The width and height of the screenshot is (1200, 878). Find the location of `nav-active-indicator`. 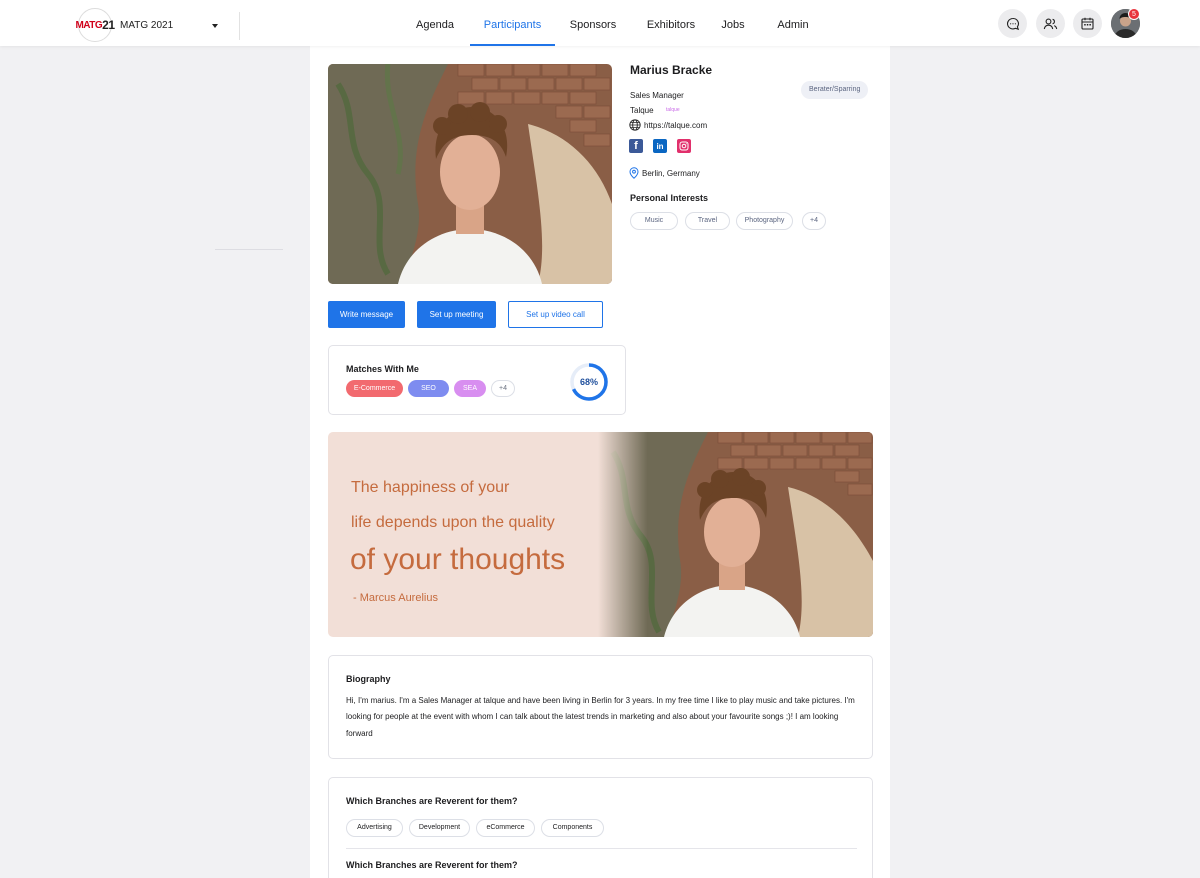

nav-active-indicator is located at coordinates (512, 45).